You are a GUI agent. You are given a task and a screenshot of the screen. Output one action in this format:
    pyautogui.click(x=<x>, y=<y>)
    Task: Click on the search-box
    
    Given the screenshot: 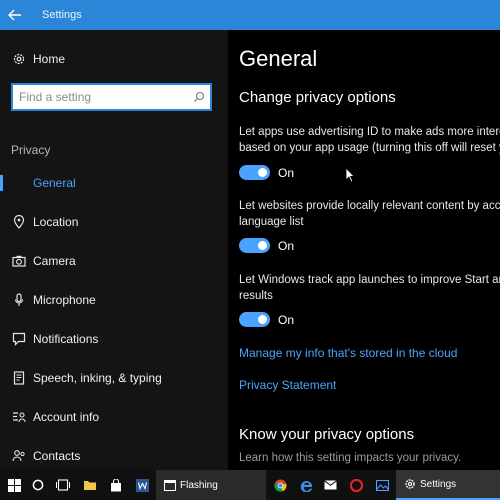 What is the action you would take?
    pyautogui.click(x=111, y=97)
    